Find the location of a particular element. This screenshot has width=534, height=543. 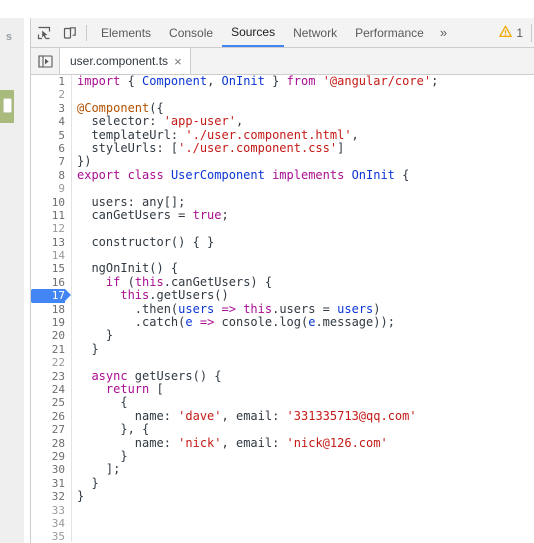

code-line: 3 @Component({ is located at coordinates (282, 107).